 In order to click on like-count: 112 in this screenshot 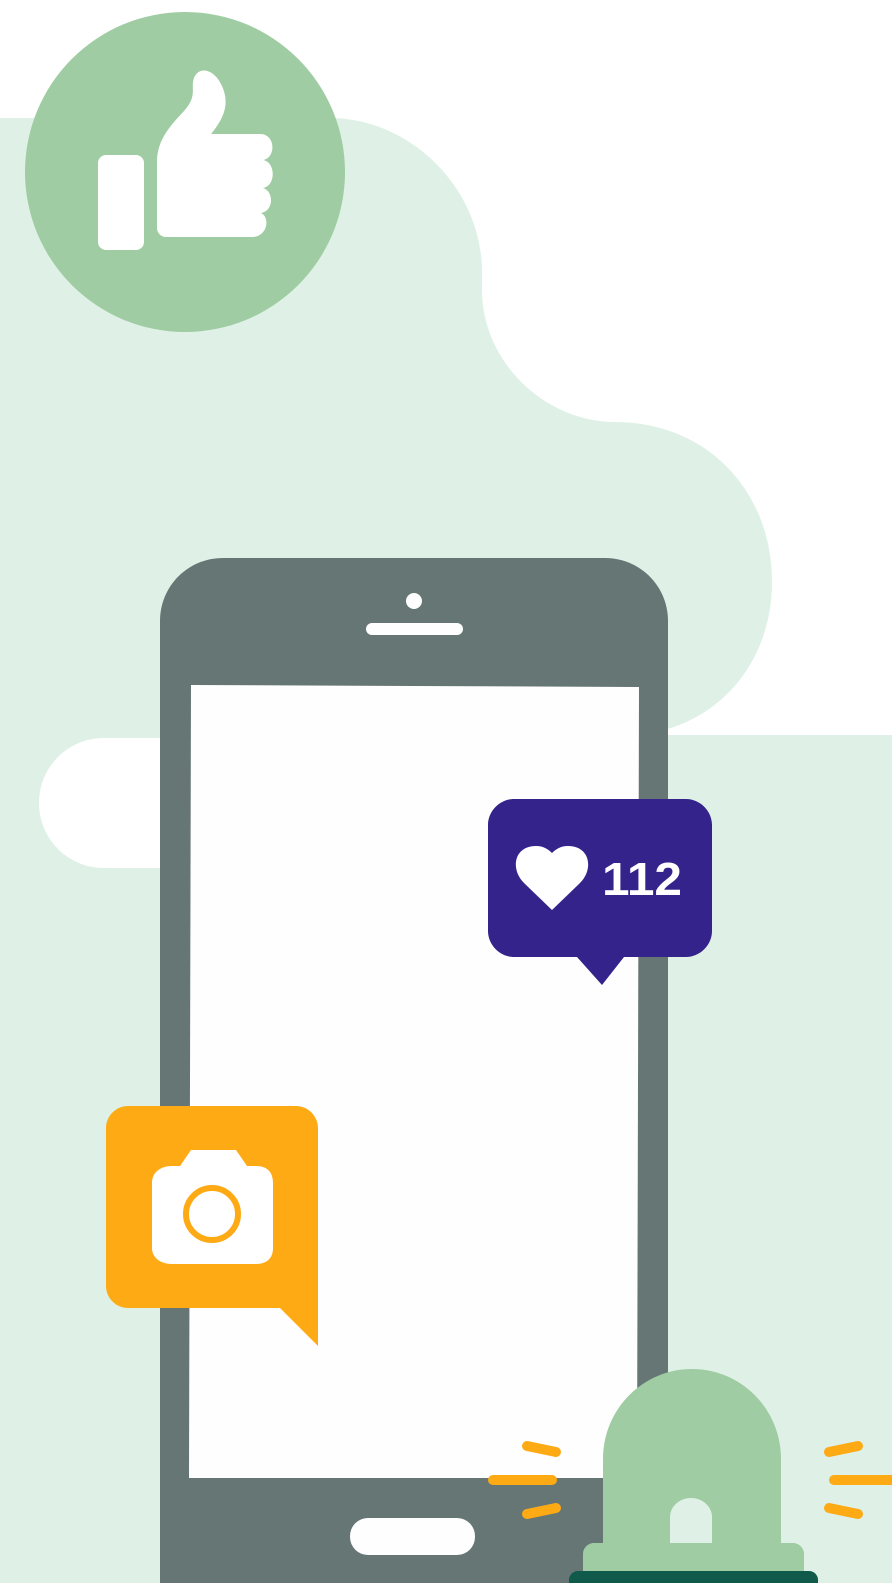, I will do `click(642, 879)`.